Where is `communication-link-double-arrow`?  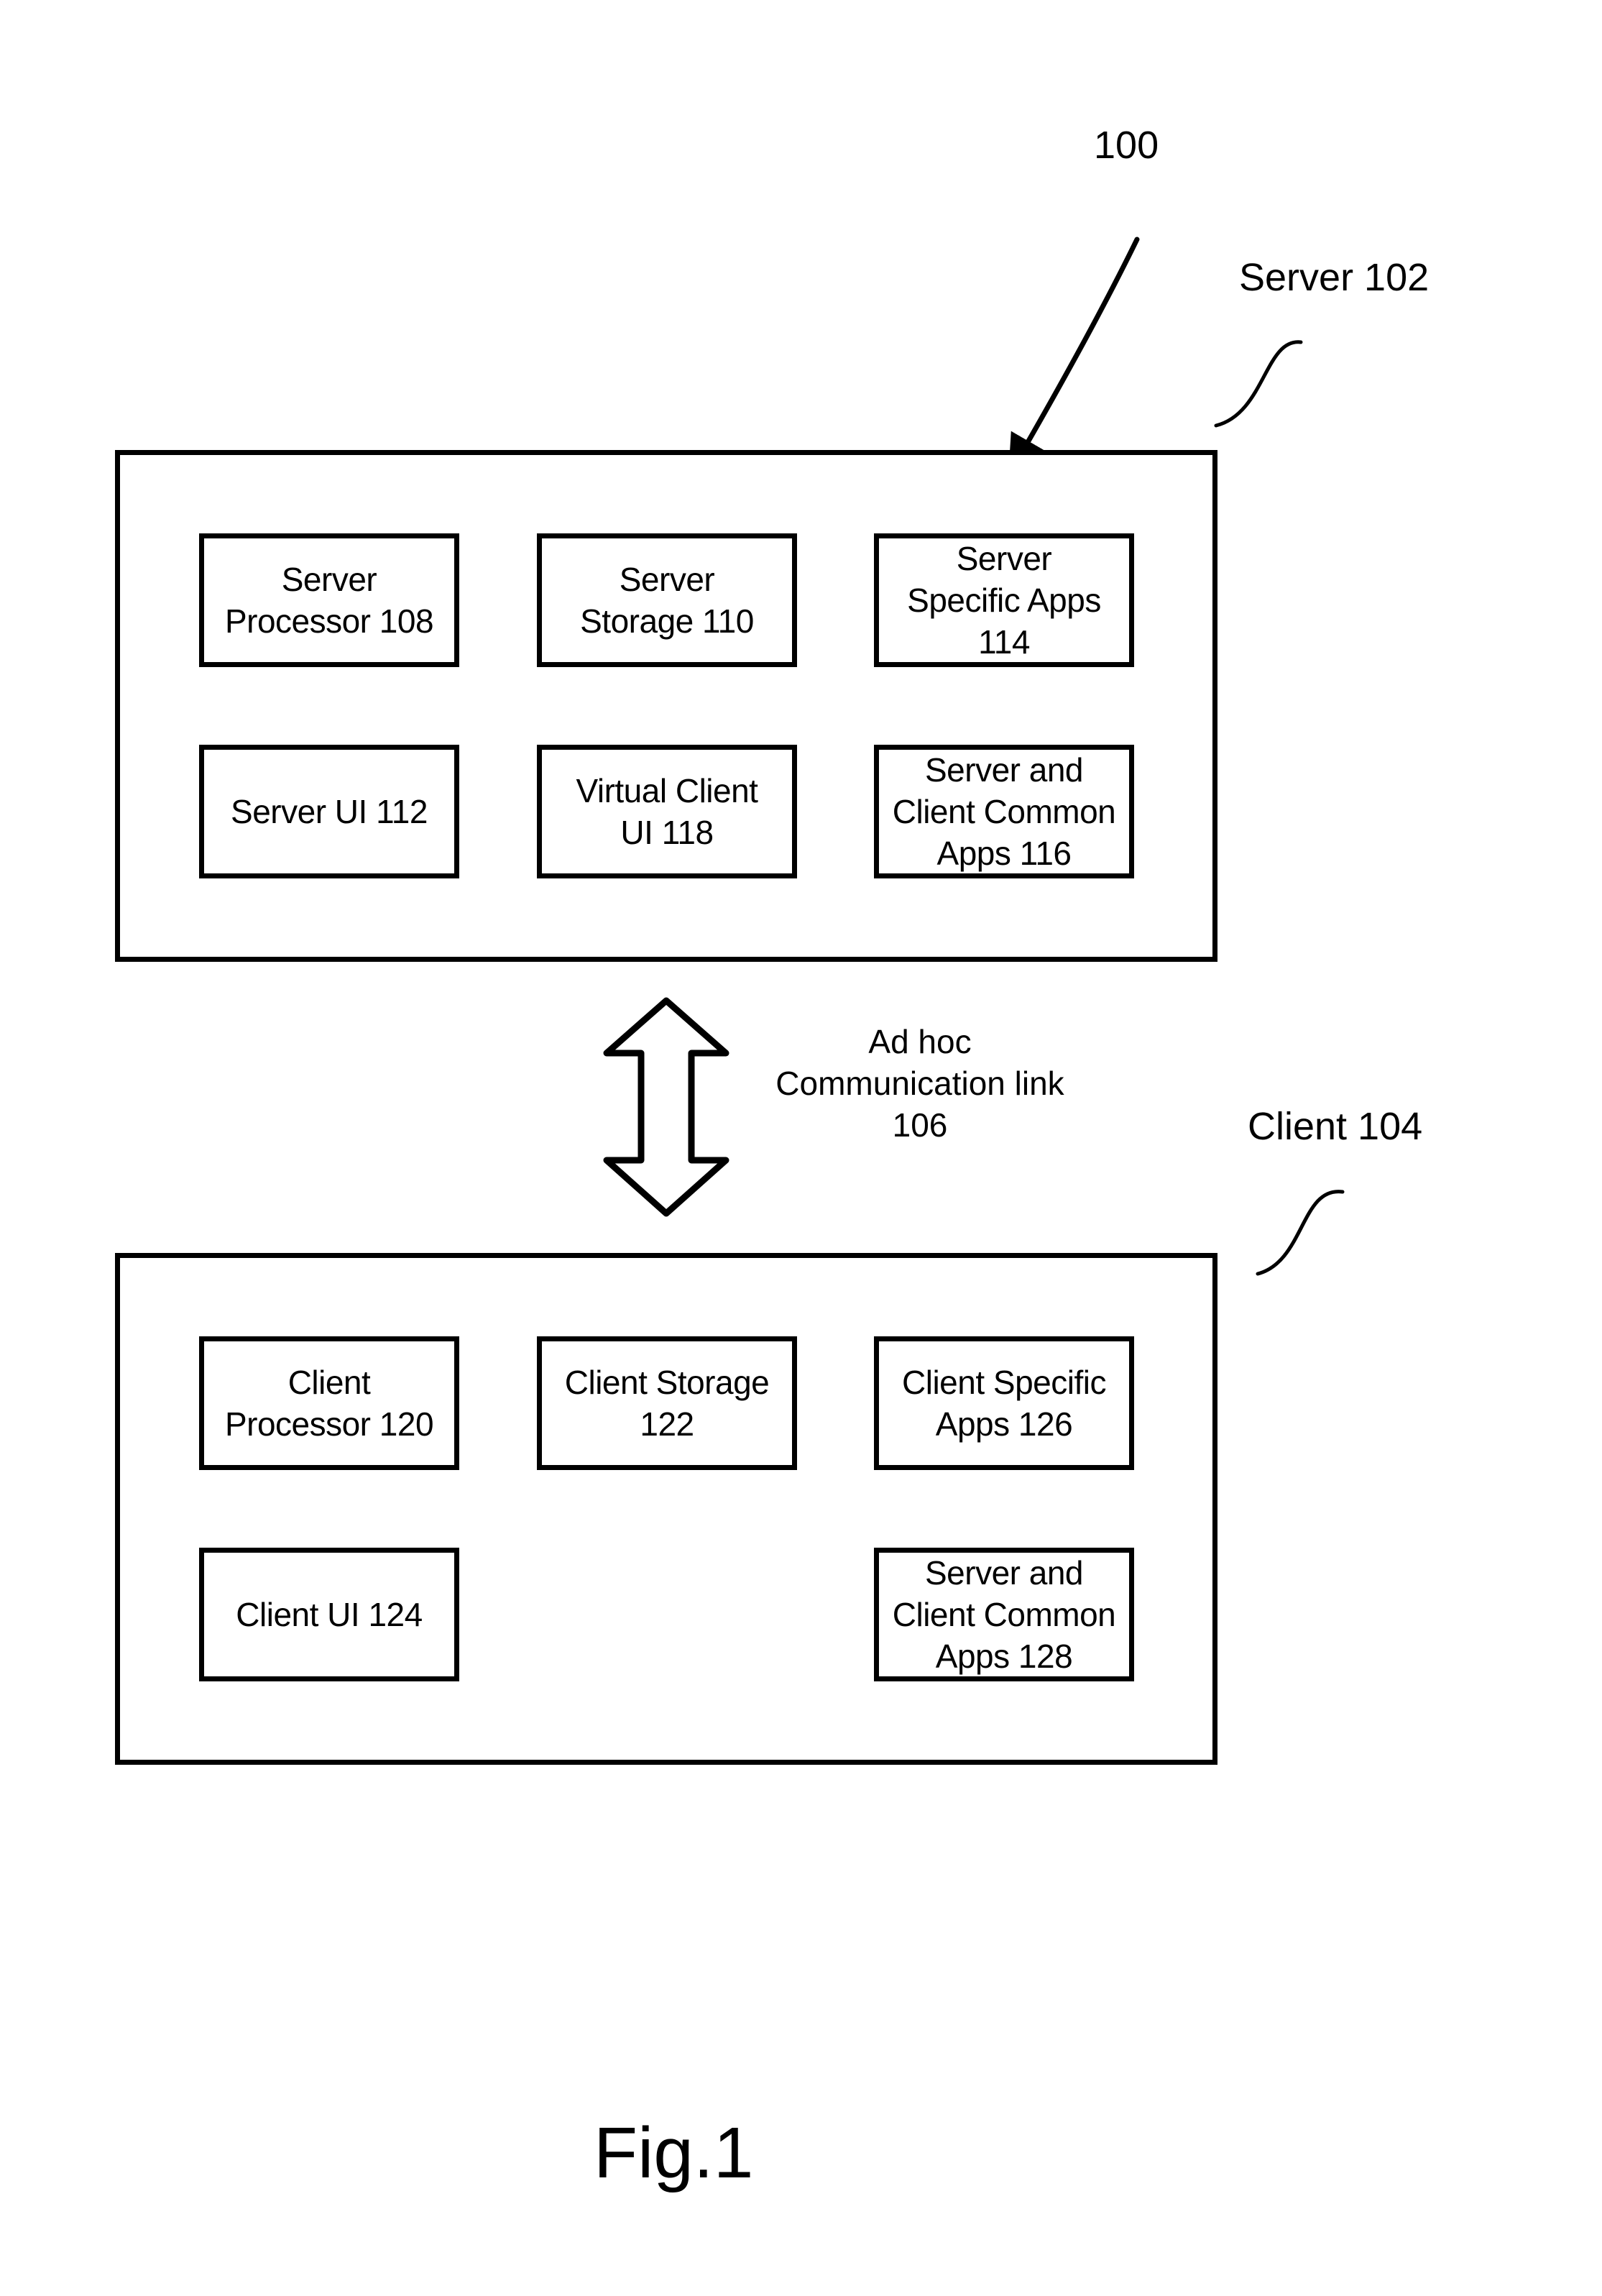 communication-link-double-arrow is located at coordinates (666, 1107).